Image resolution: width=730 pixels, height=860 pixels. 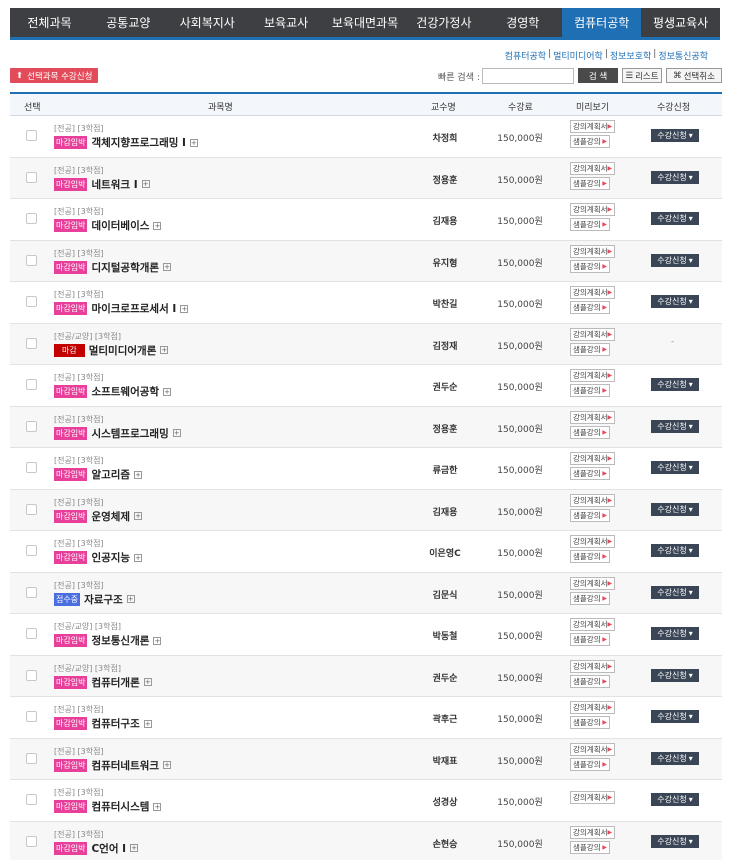 I want to click on course-name: 정보통신개론, so click(x=120, y=640).